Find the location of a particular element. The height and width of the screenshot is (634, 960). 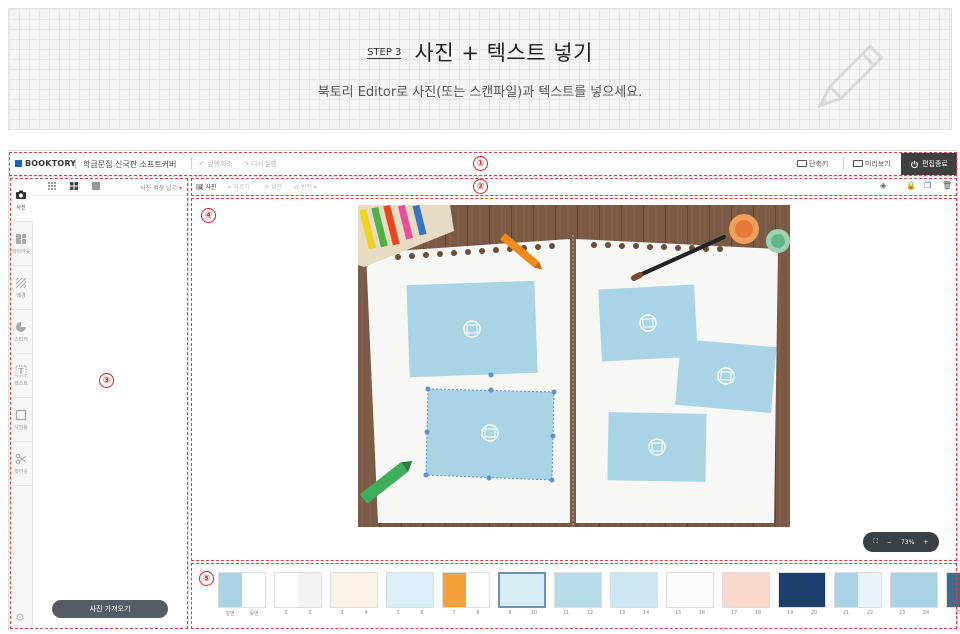

finish-edit-button: 편집종료 is located at coordinates (929, 164).